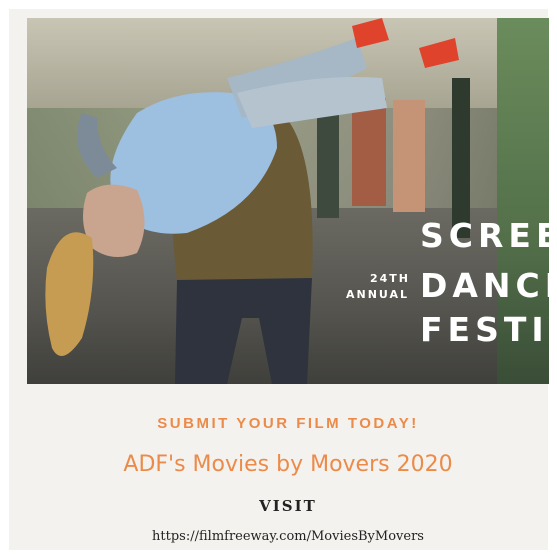  I want to click on submission-url: https://filmfreeway.com/MoviesByMovers, so click(288, 536).